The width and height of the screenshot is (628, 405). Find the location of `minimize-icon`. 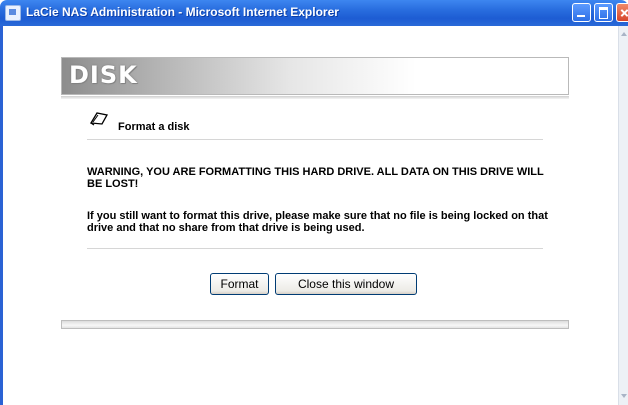

minimize-icon is located at coordinates (581, 12).